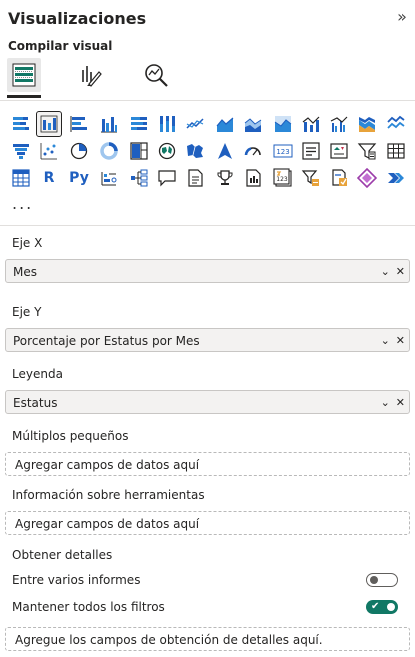 This screenshot has height=657, width=415. What do you see at coordinates (253, 151) in the screenshot?
I see `gauge-icon` at bounding box center [253, 151].